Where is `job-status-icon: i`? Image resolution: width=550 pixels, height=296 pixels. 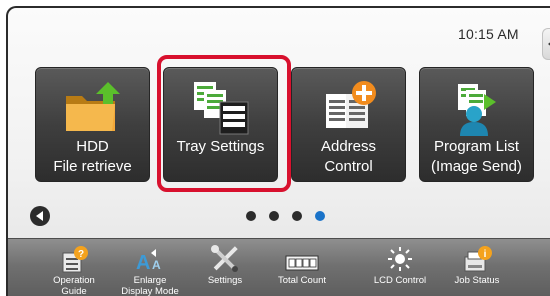
job-status-icon: i is located at coordinates (477, 258).